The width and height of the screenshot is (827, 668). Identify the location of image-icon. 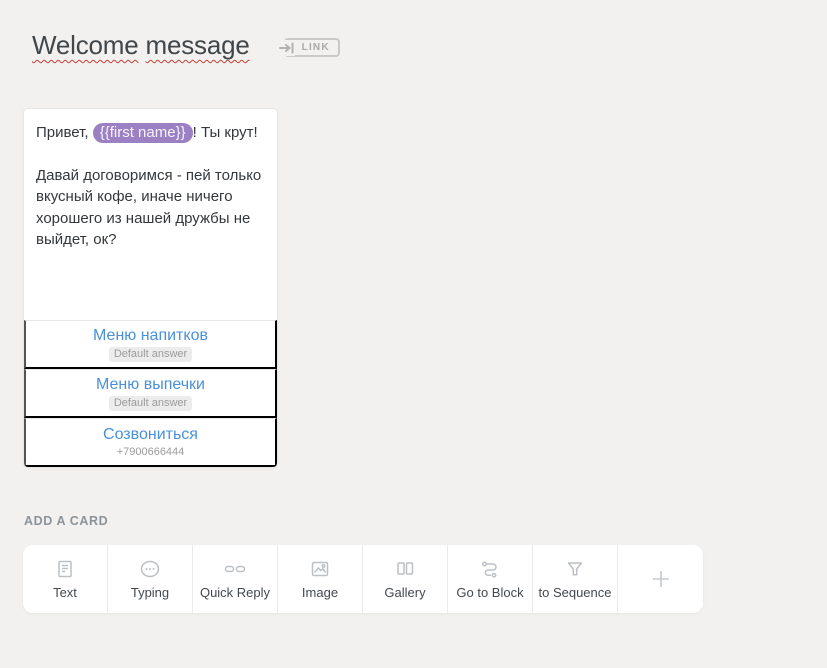
(320, 569).